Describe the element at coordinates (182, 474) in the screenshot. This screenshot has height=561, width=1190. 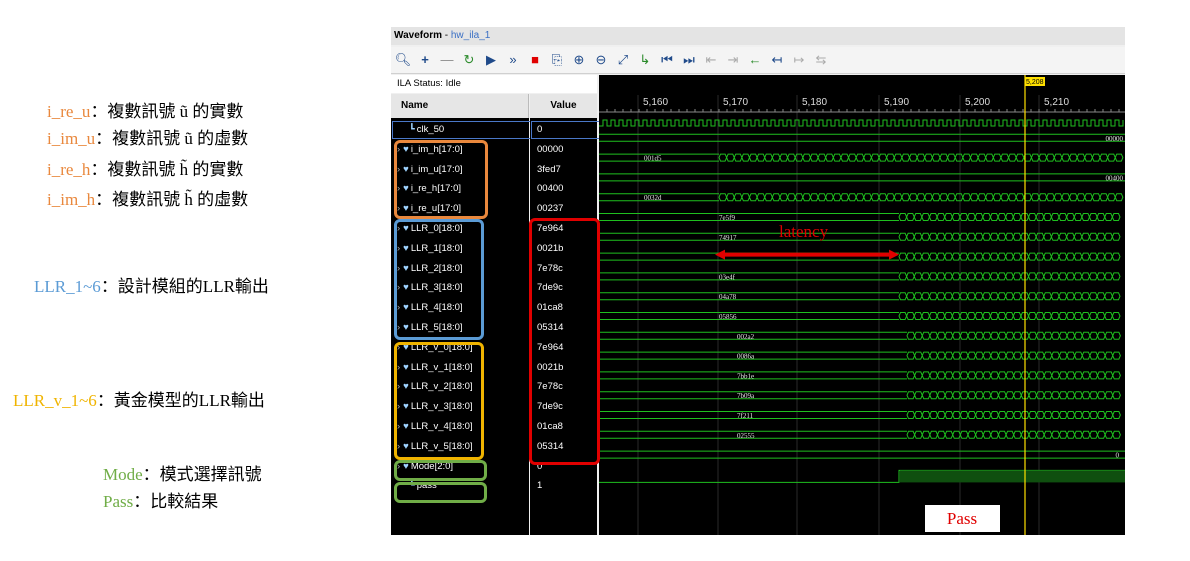
I see `annotation-mode: Mode：模式選擇訊號` at that location.